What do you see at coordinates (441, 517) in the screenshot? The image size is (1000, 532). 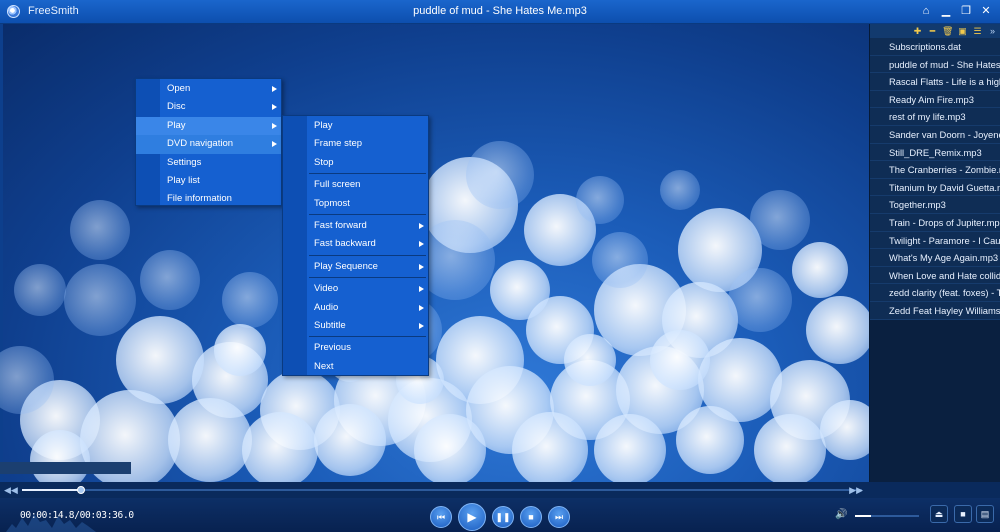 I see `previous-icon: ⏮` at bounding box center [441, 517].